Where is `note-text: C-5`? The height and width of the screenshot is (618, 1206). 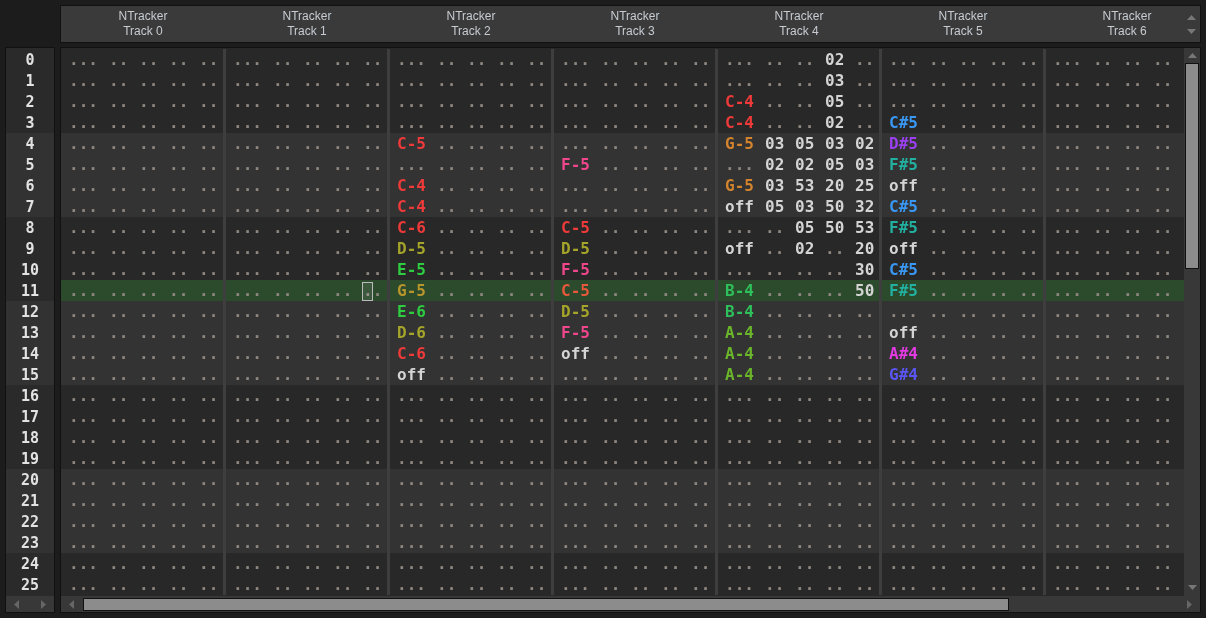
note-text: C-5 is located at coordinates (412, 143).